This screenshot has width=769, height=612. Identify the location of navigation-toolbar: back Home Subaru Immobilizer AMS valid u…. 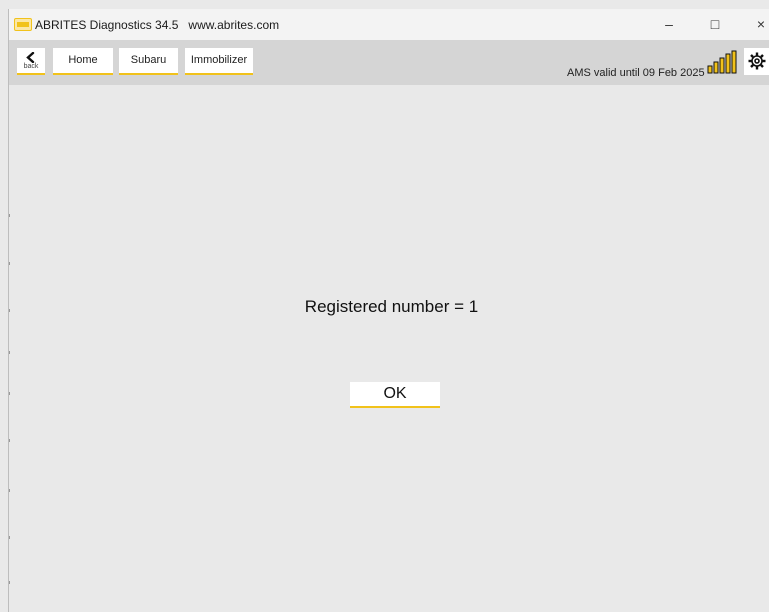
(389, 62).